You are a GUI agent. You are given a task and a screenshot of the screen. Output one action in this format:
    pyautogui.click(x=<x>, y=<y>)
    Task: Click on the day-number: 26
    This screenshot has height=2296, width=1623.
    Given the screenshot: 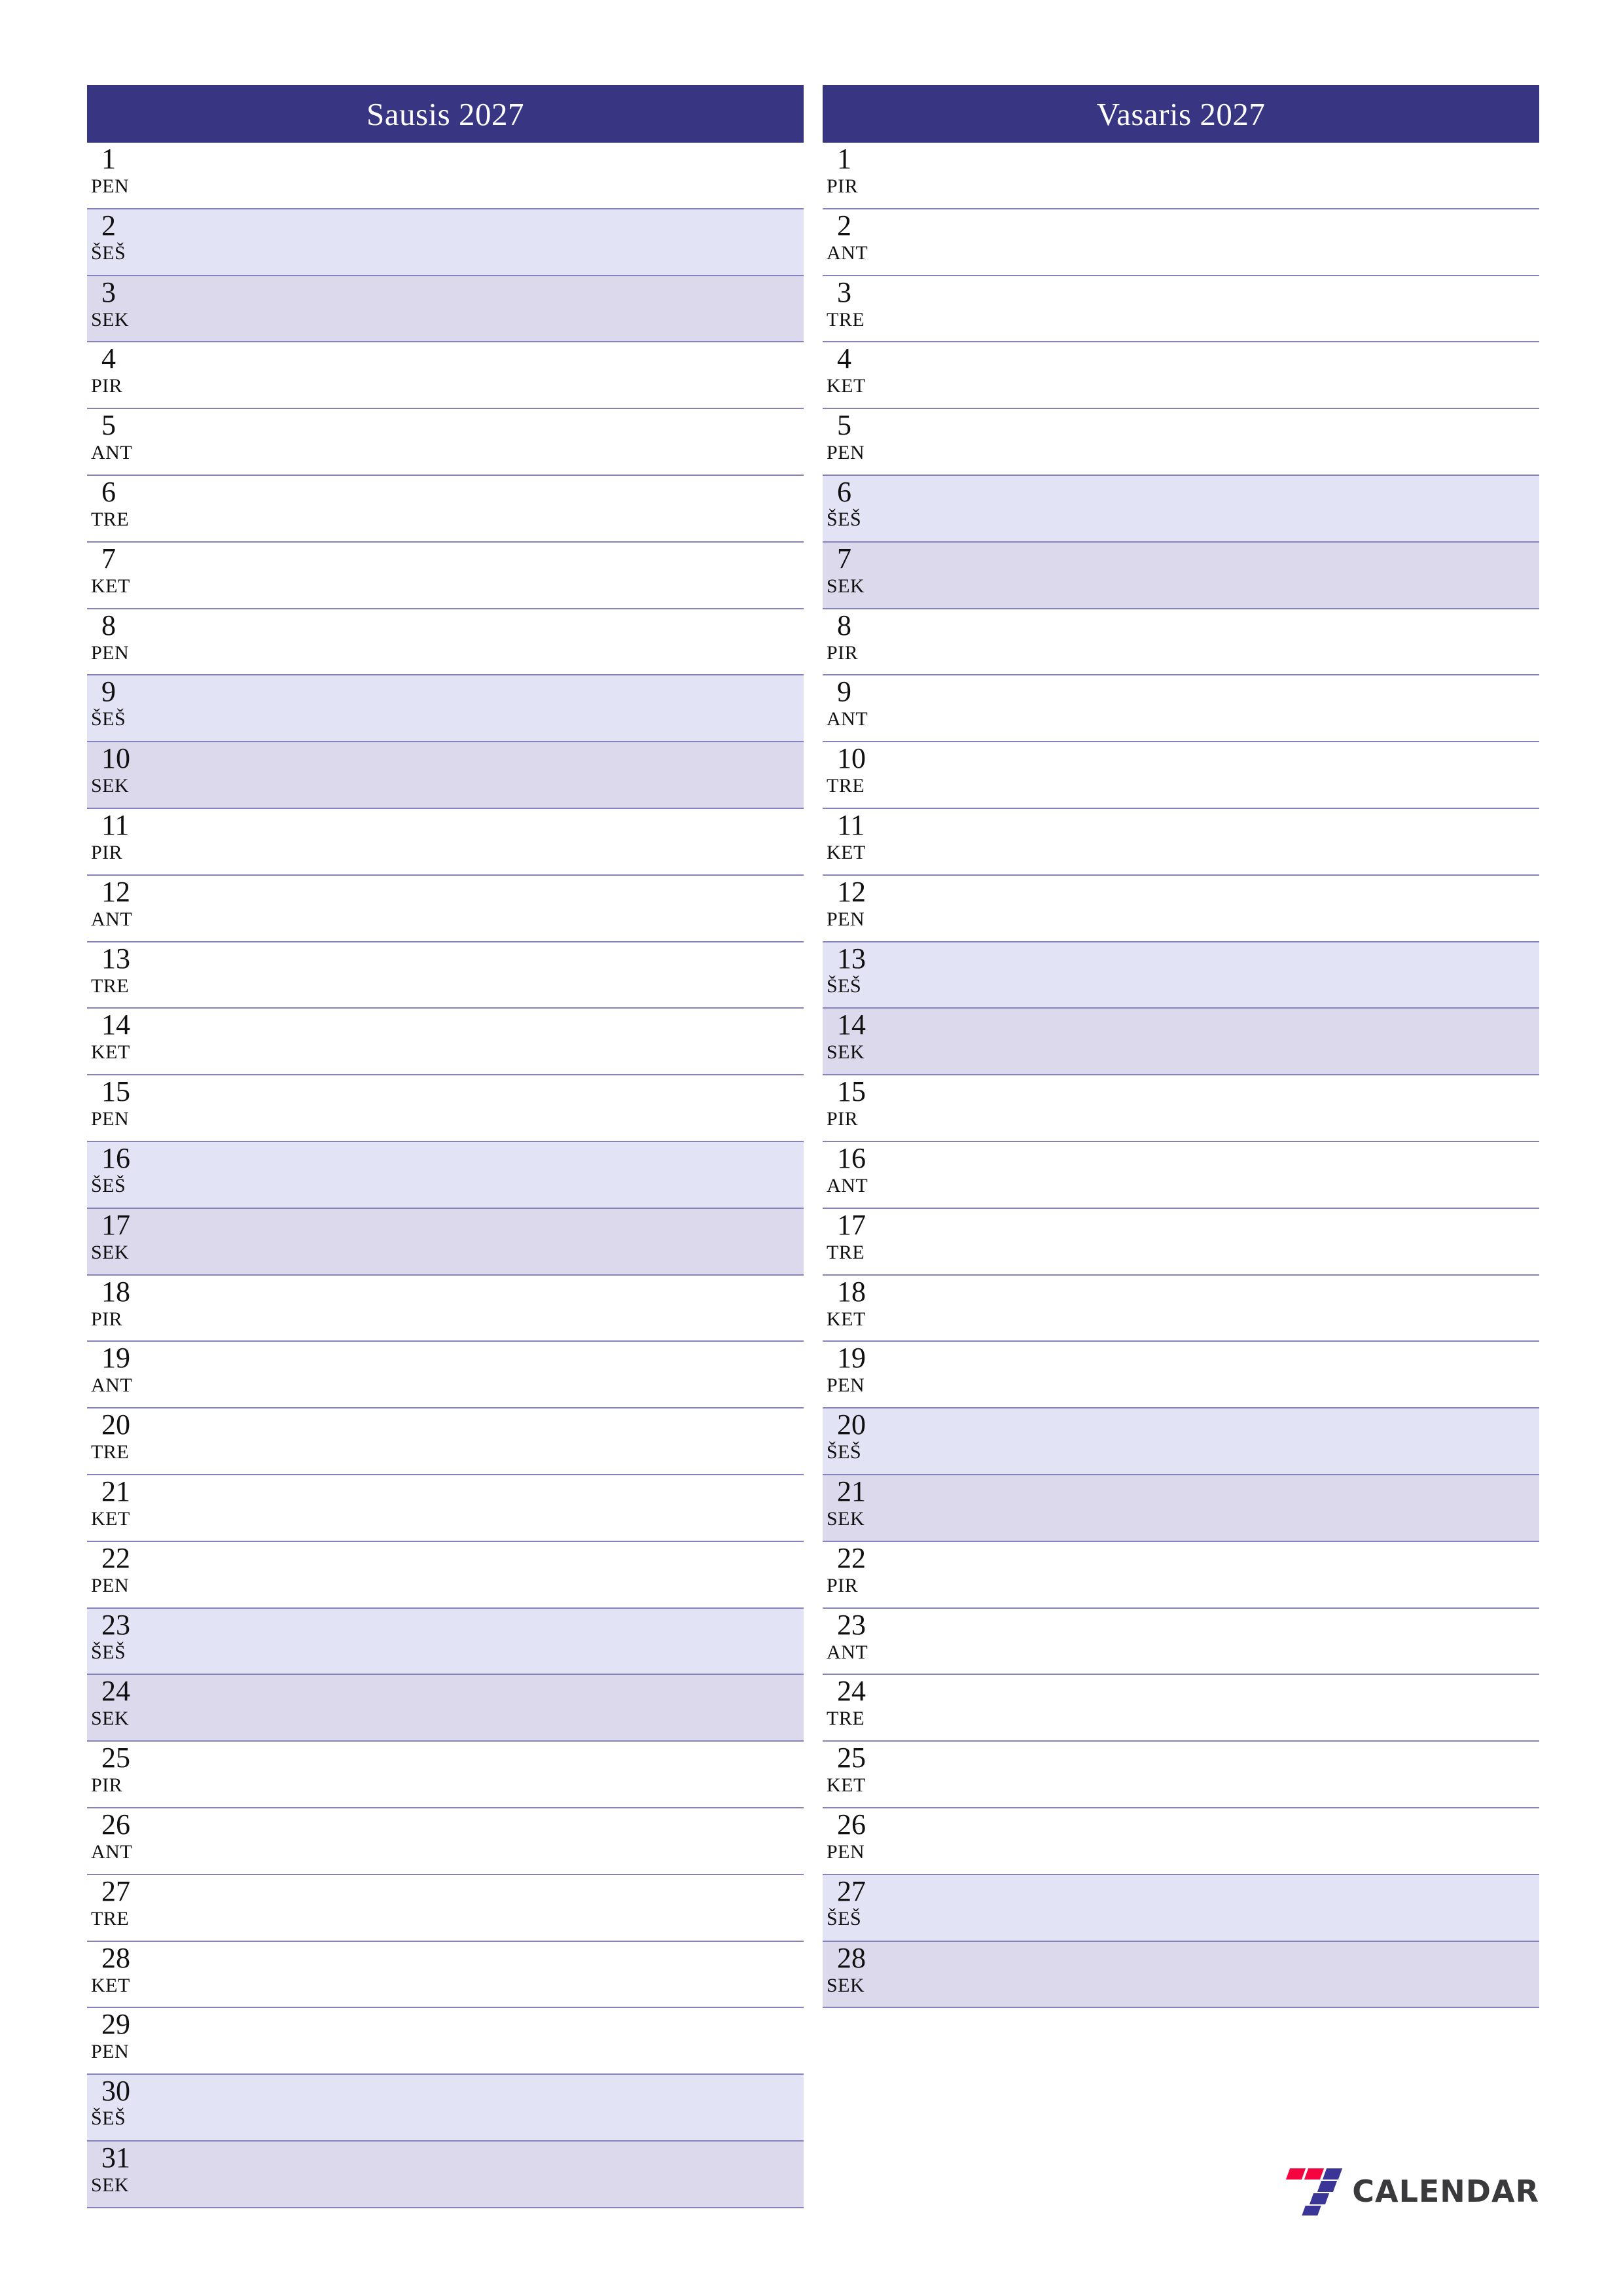 What is the action you would take?
    pyautogui.click(x=115, y=1824)
    